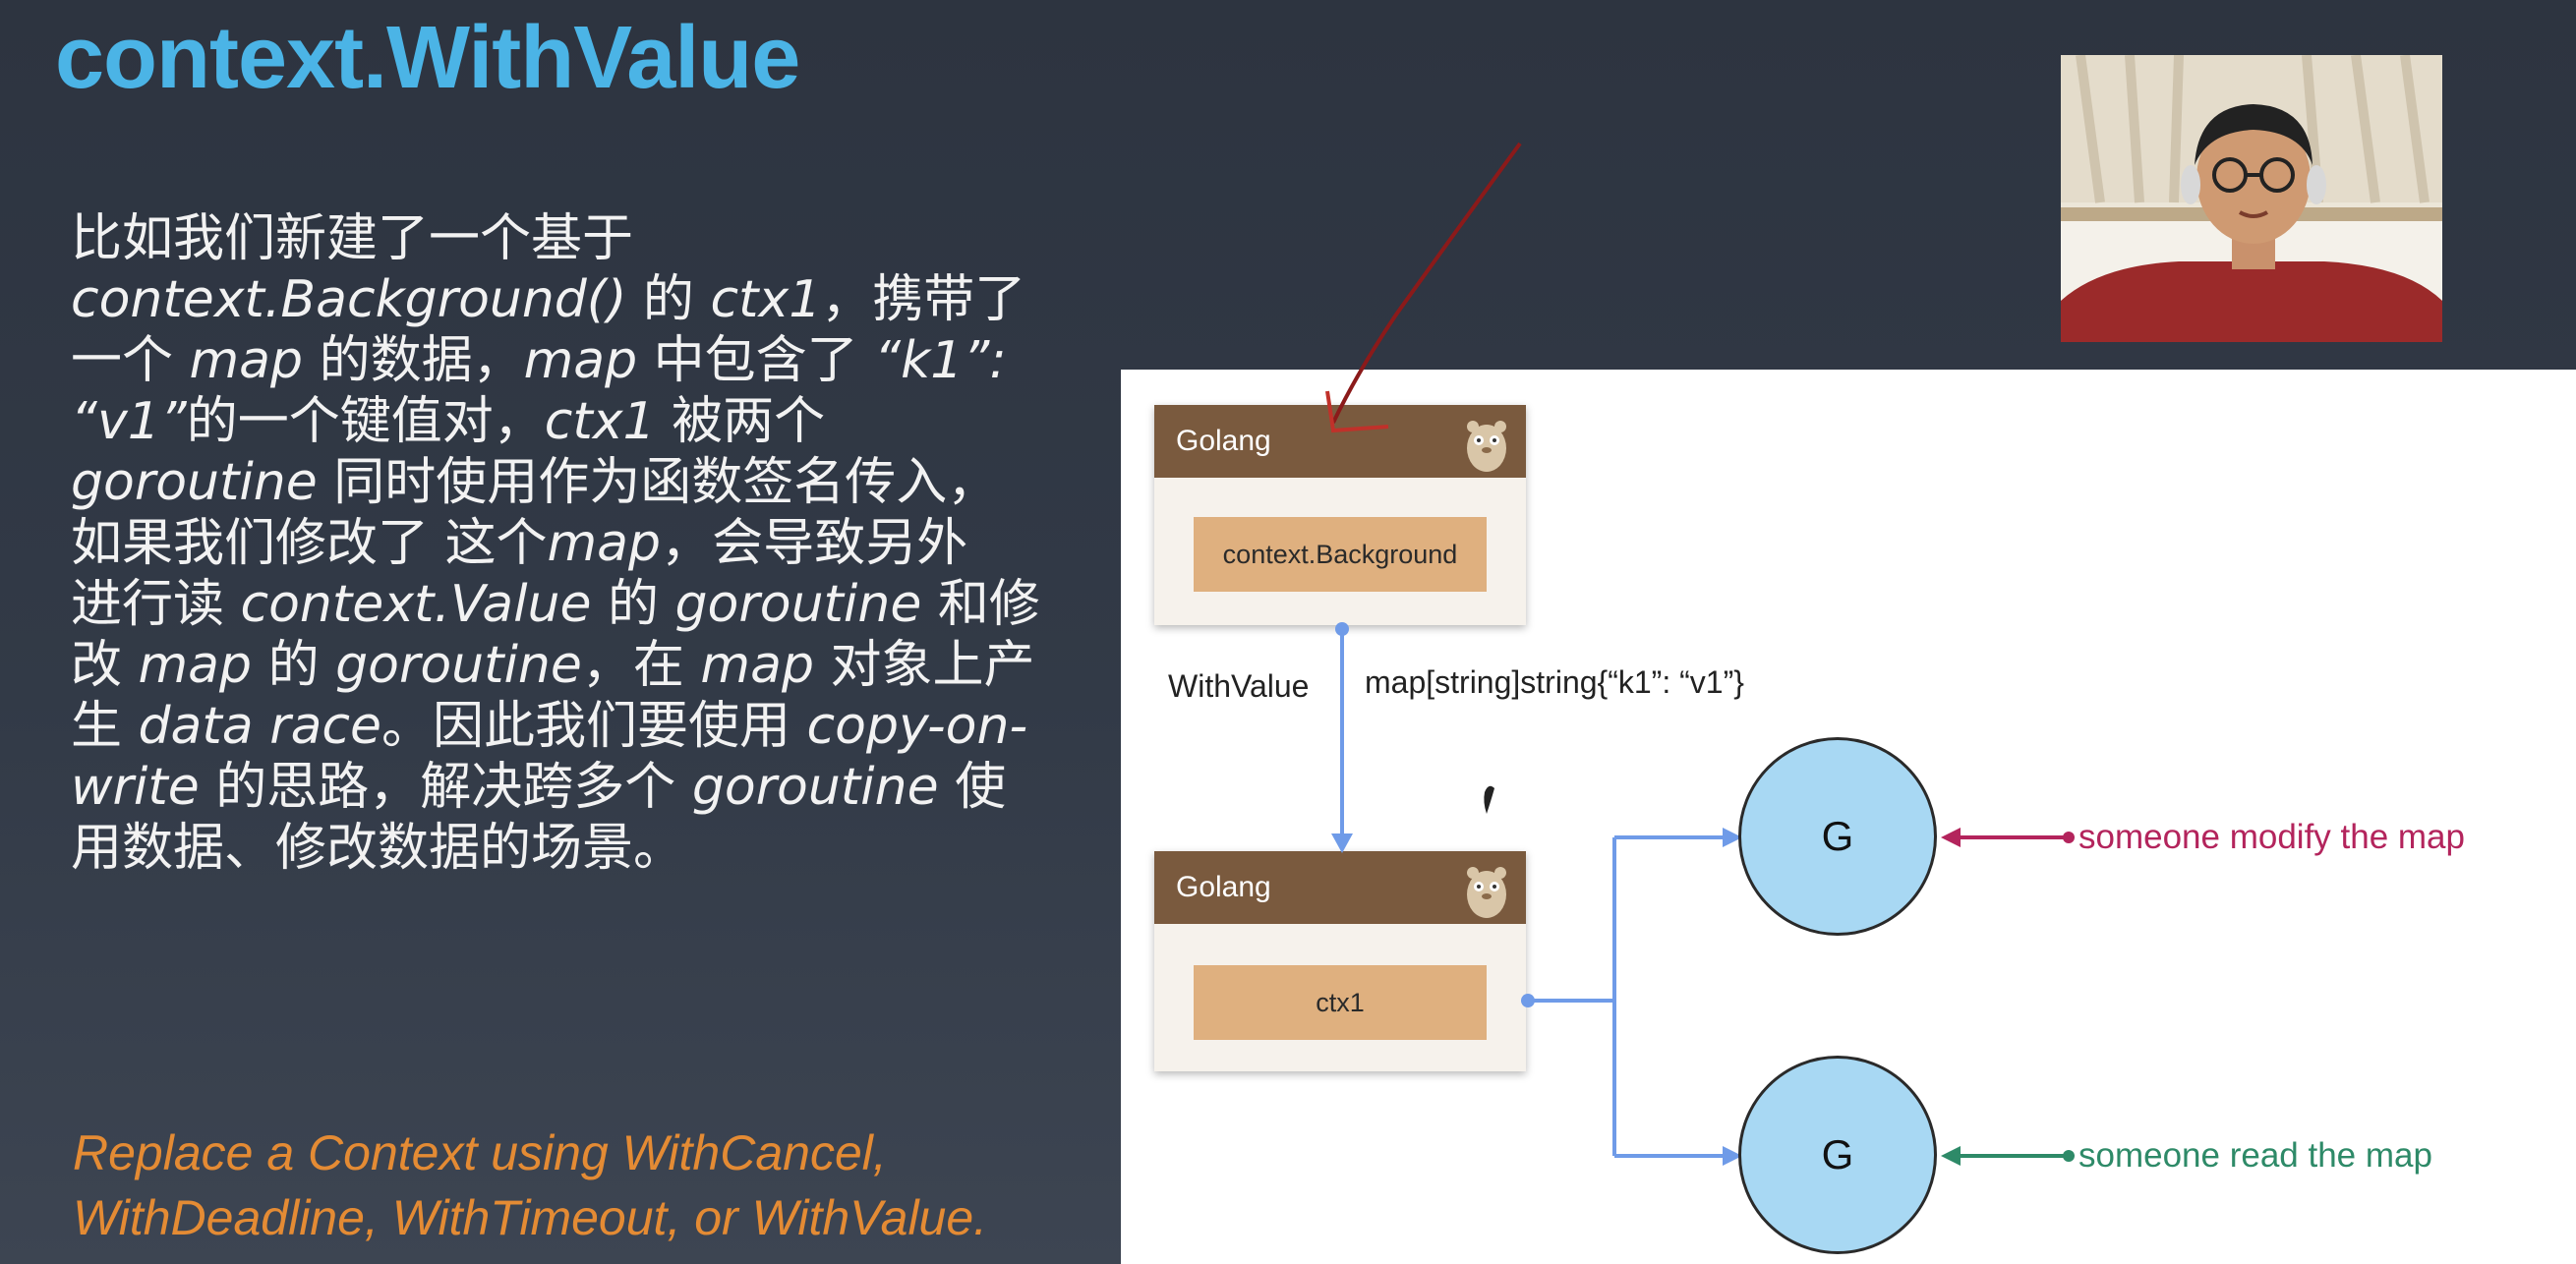 Image resolution: width=2576 pixels, height=1264 pixels. What do you see at coordinates (2008, 838) in the screenshot?
I see `modify-arrow` at bounding box center [2008, 838].